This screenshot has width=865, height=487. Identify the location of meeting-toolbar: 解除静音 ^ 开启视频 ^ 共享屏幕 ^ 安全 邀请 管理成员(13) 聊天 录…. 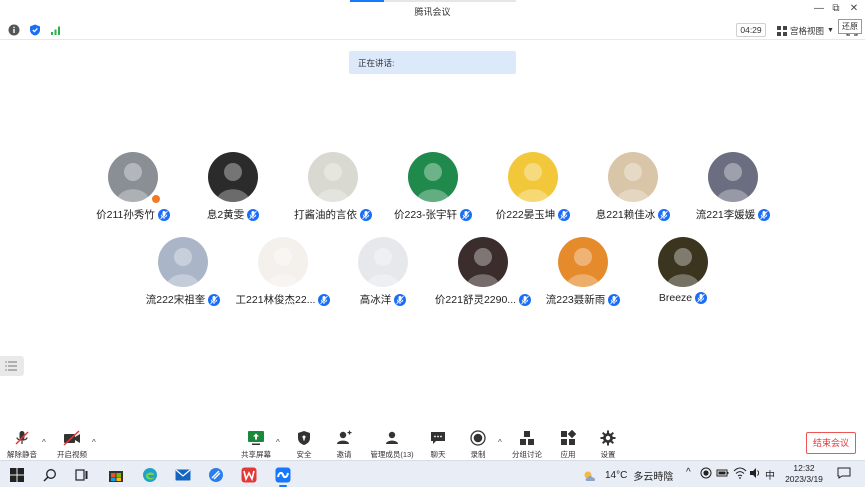
(432, 444).